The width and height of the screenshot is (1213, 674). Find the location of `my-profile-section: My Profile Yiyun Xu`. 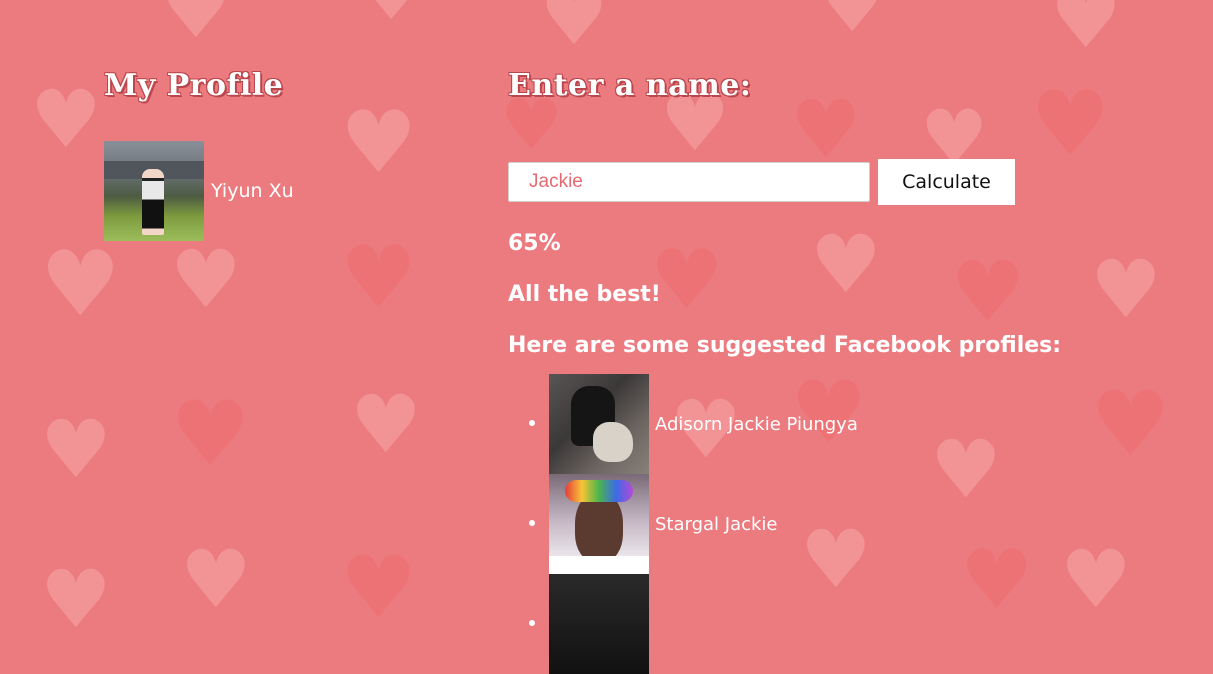

my-profile-section: My Profile Yiyun Xu is located at coordinates (284, 154).